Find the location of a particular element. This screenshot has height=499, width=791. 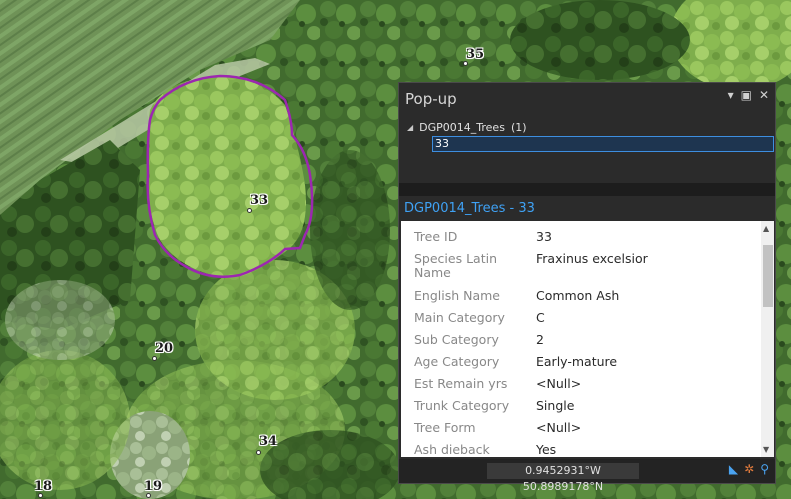

popup-window-controls: ▾ ▣ ✕ is located at coordinates (748, 95).